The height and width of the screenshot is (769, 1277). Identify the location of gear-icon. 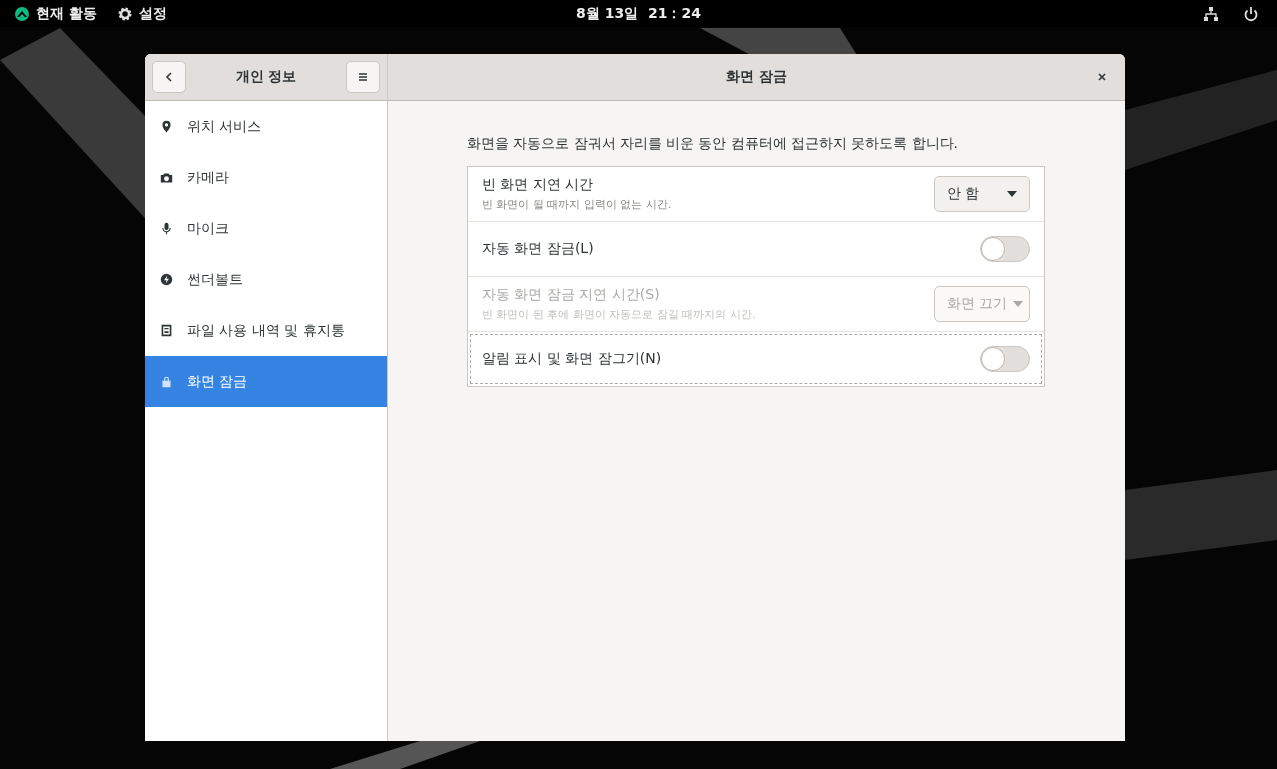
(124, 13).